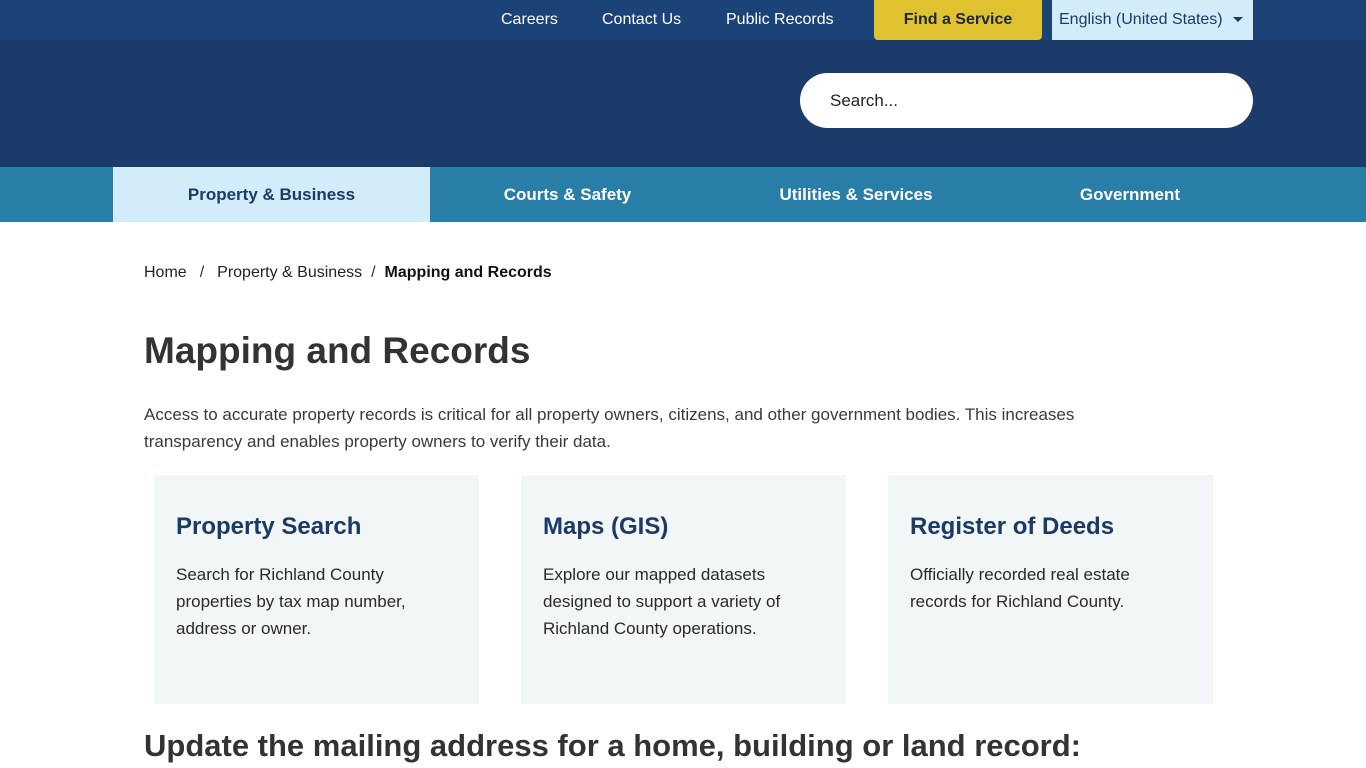 This screenshot has height=768, width=1366. What do you see at coordinates (337, 350) in the screenshot?
I see `page-title: Mapping and Records` at bounding box center [337, 350].